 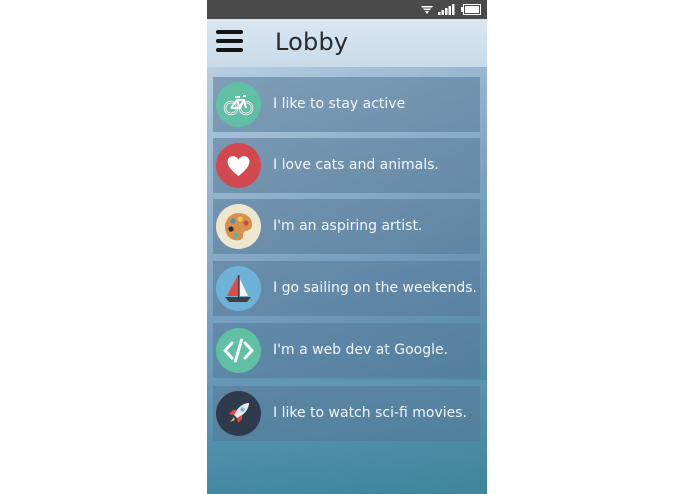 I want to click on list-item-label: I'm an aspiring artist., so click(x=348, y=226).